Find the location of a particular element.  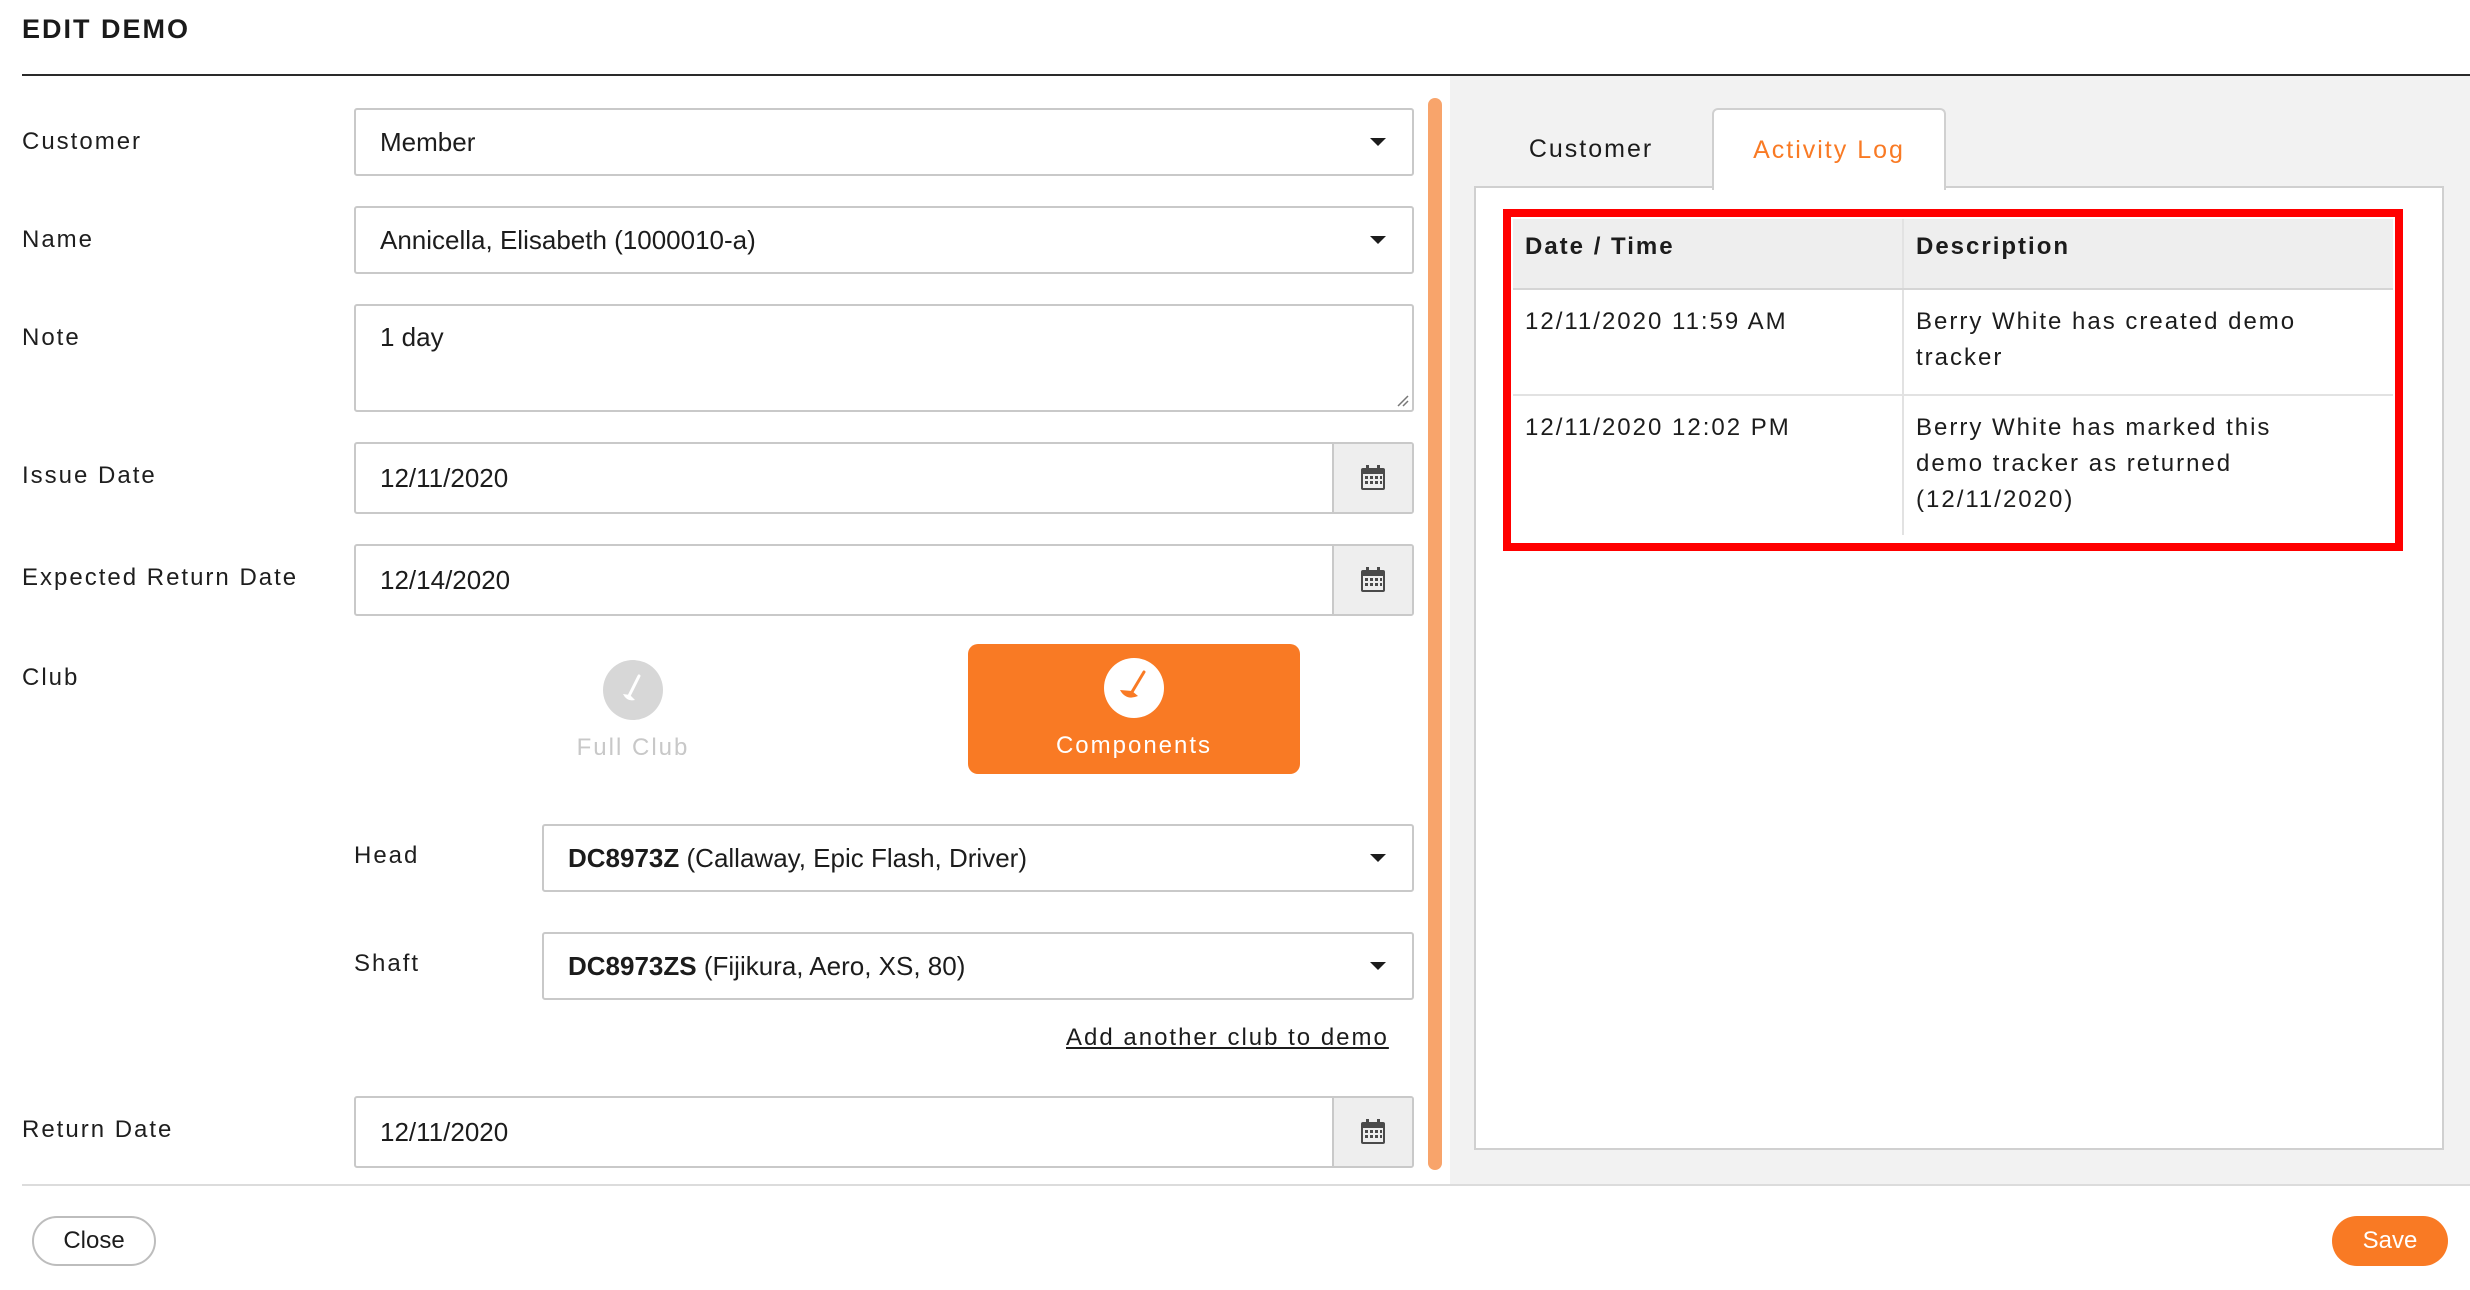

club-label: Club is located at coordinates (51, 677).